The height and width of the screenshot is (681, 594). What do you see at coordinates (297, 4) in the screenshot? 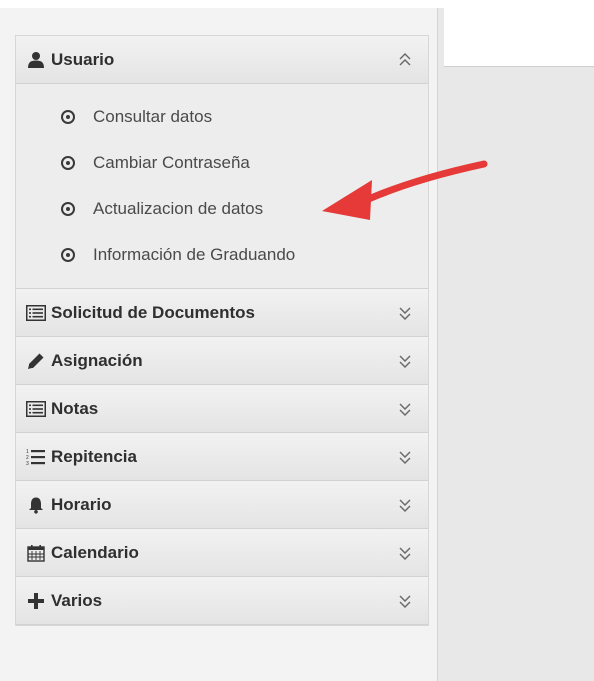
I see `top-strip` at bounding box center [297, 4].